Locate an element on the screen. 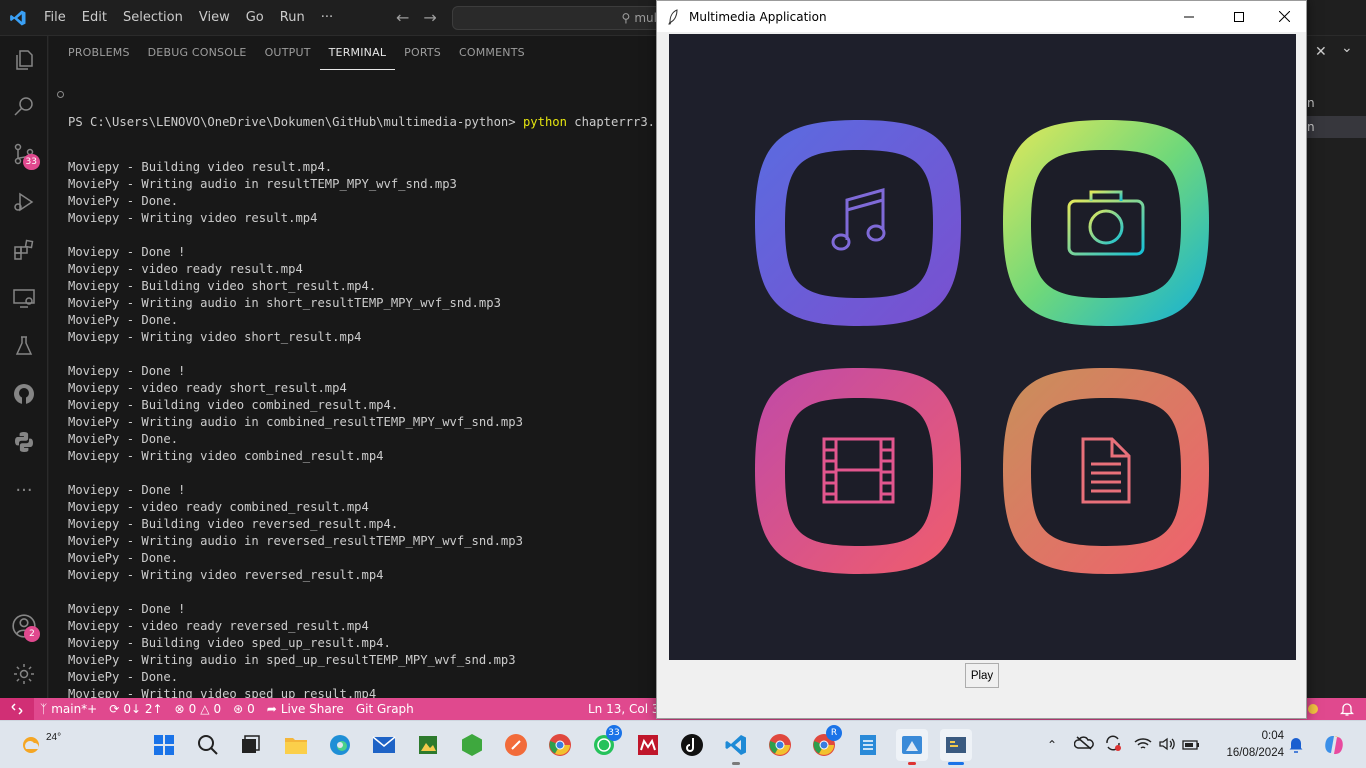 The height and width of the screenshot is (768, 1366). extensions-icon is located at coordinates (24, 250).